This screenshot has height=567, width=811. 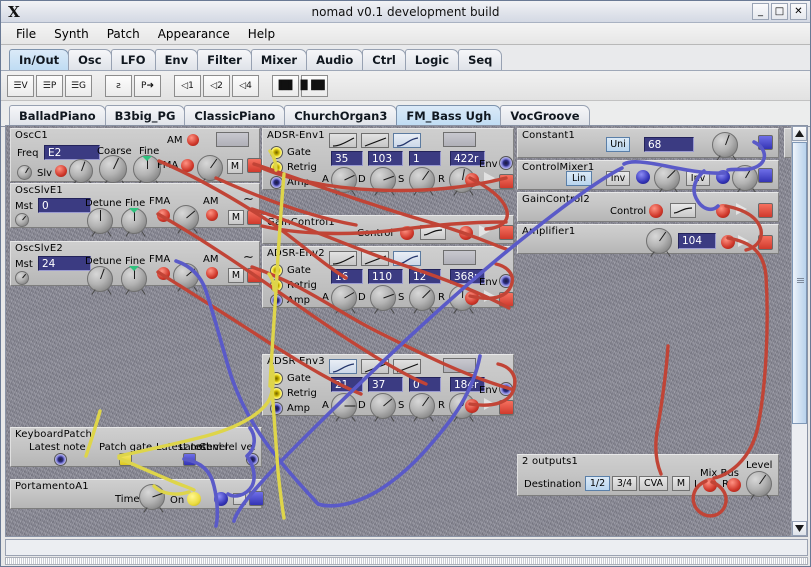 I want to click on fma-jack, so click(x=163, y=273).